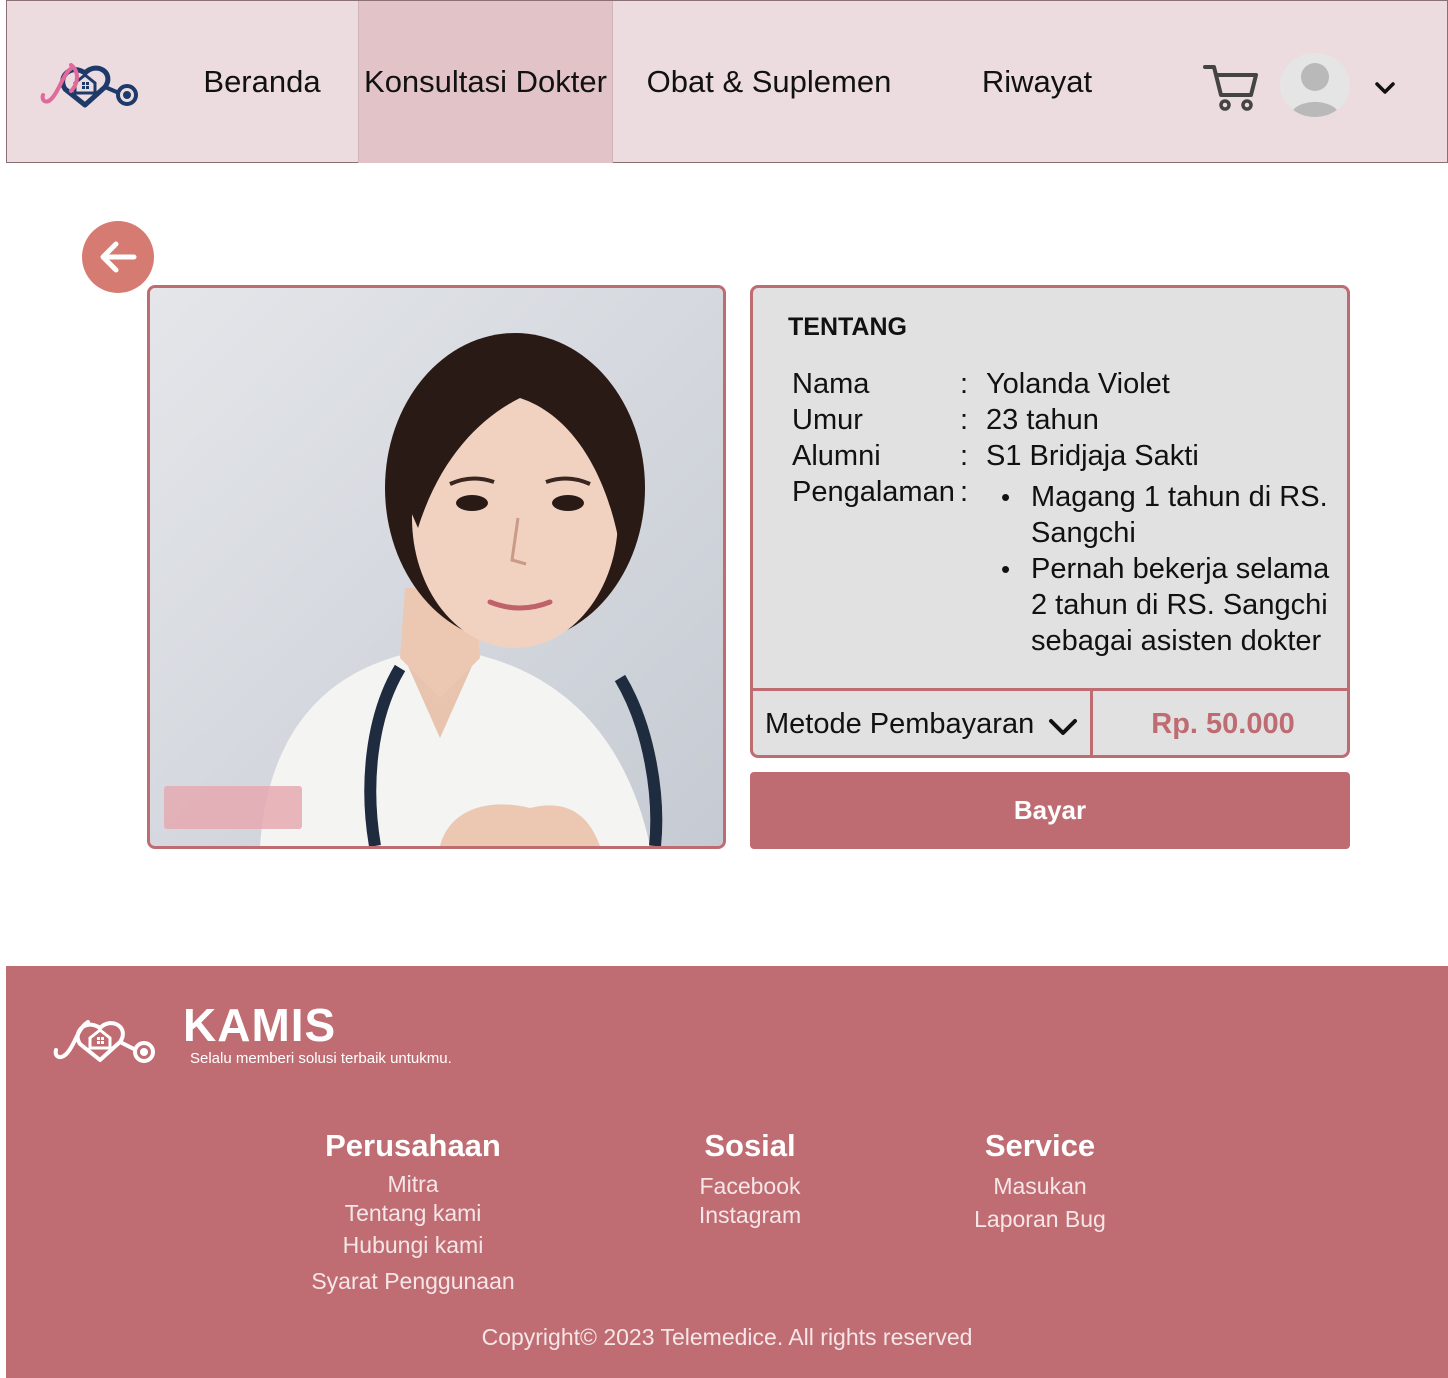  Describe the element at coordinates (769, 82) in the screenshot. I see `nav-obat-suplemen: Obat & Suplemen` at that location.